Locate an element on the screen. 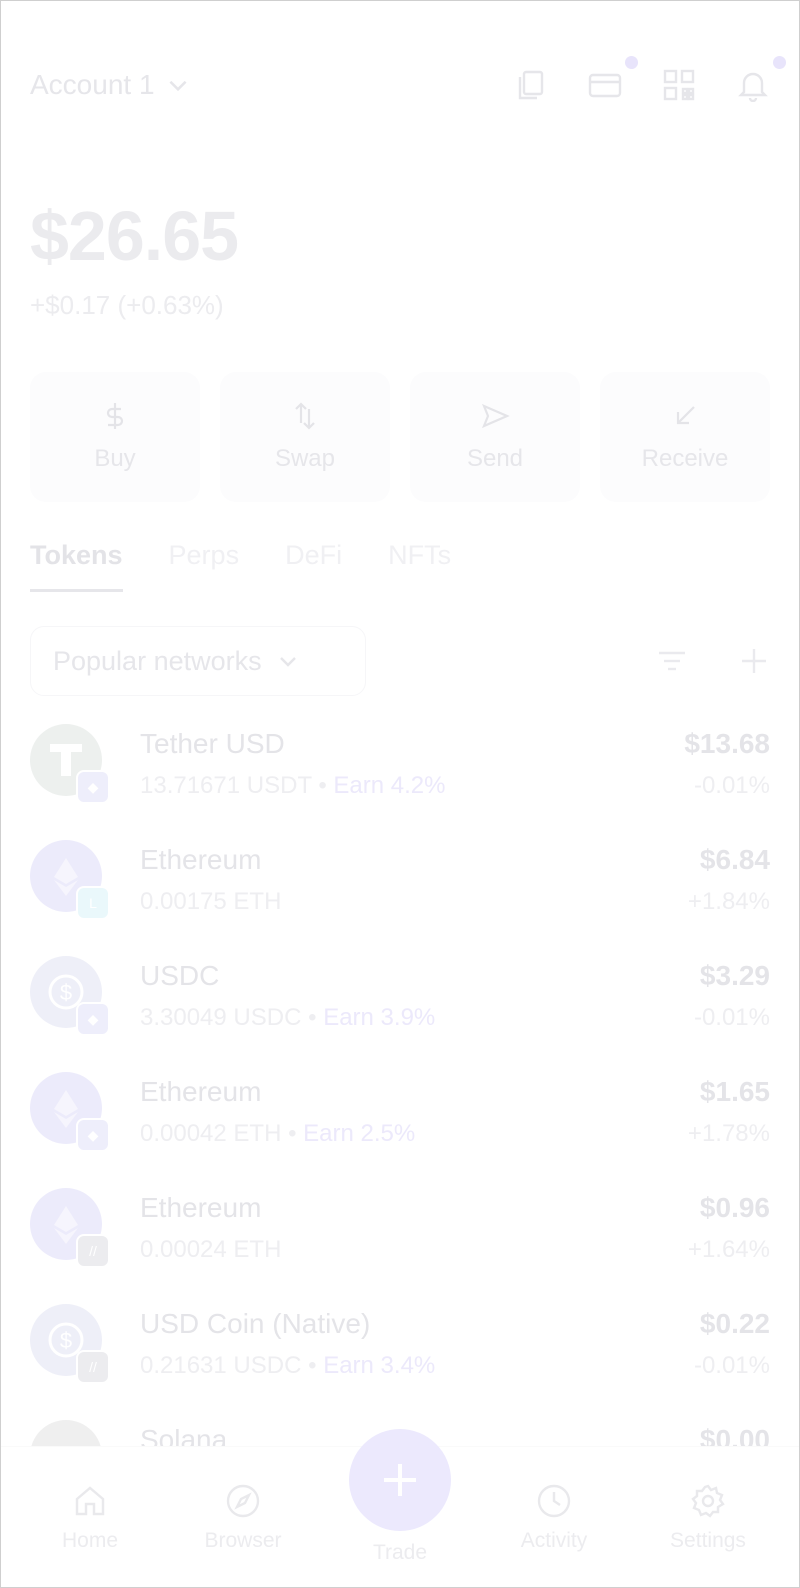  nav-activity-label: Activity is located at coordinates (554, 1540).